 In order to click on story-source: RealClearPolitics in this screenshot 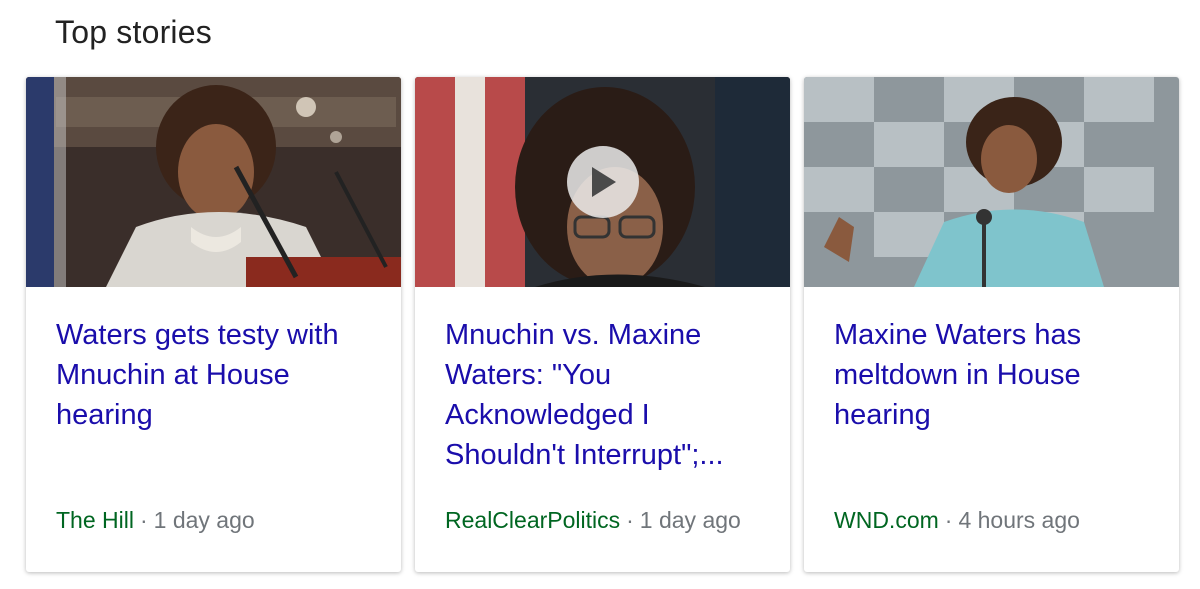, I will do `click(532, 520)`.